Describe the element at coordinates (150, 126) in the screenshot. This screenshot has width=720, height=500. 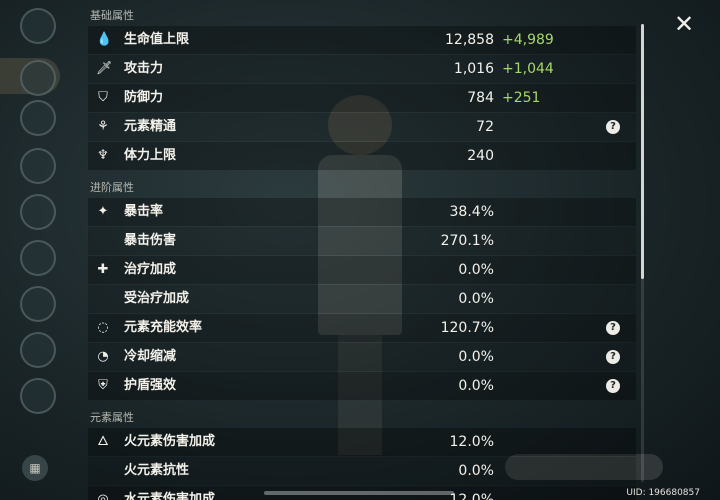
I see `stat-label: 元素精通` at that location.